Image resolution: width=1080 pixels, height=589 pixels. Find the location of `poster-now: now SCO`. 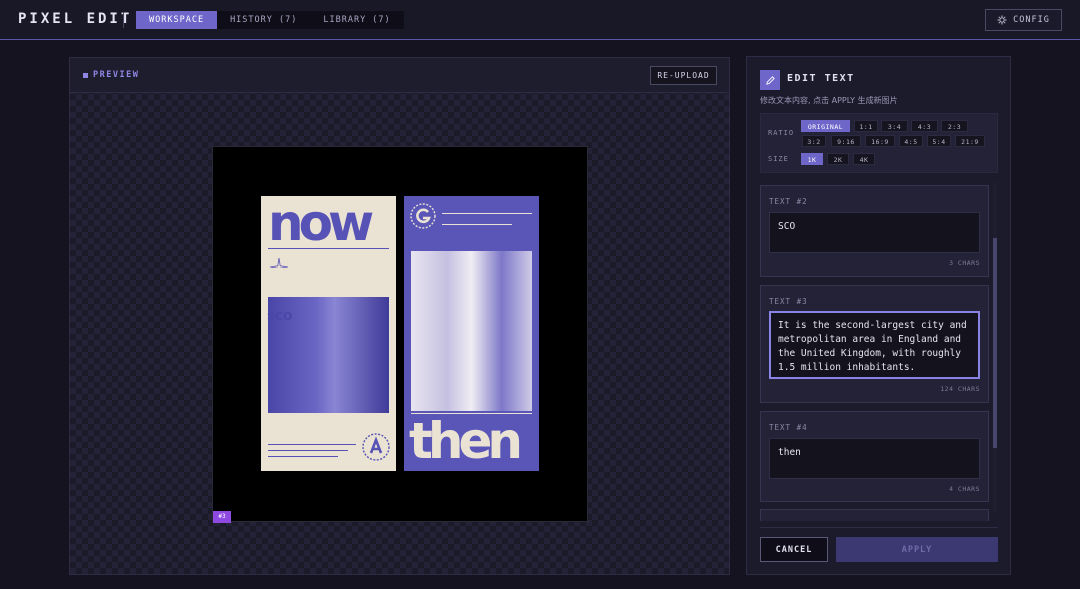

poster-now: now SCO is located at coordinates (328, 333).